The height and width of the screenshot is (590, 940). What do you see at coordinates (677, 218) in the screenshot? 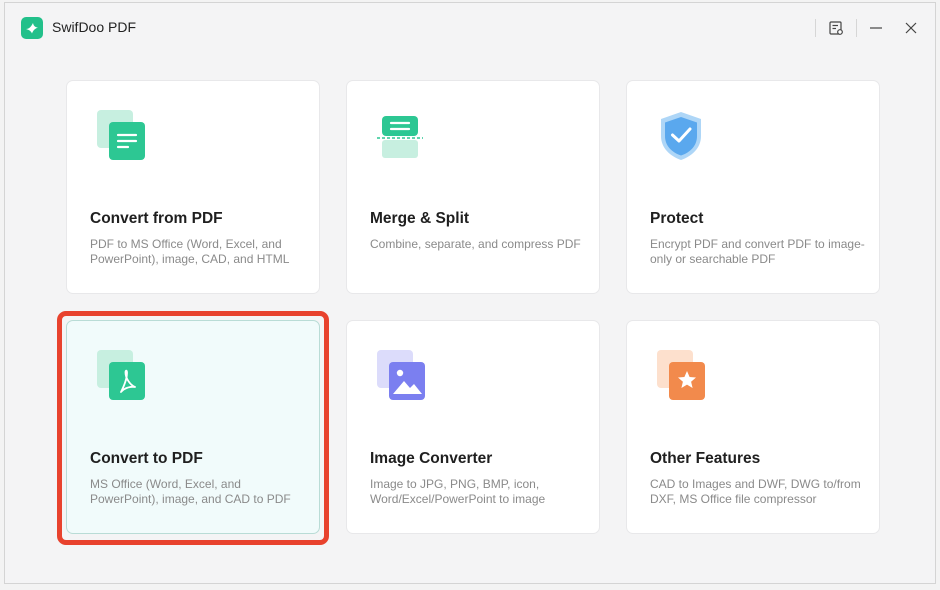
I see `card-title: Protect` at bounding box center [677, 218].